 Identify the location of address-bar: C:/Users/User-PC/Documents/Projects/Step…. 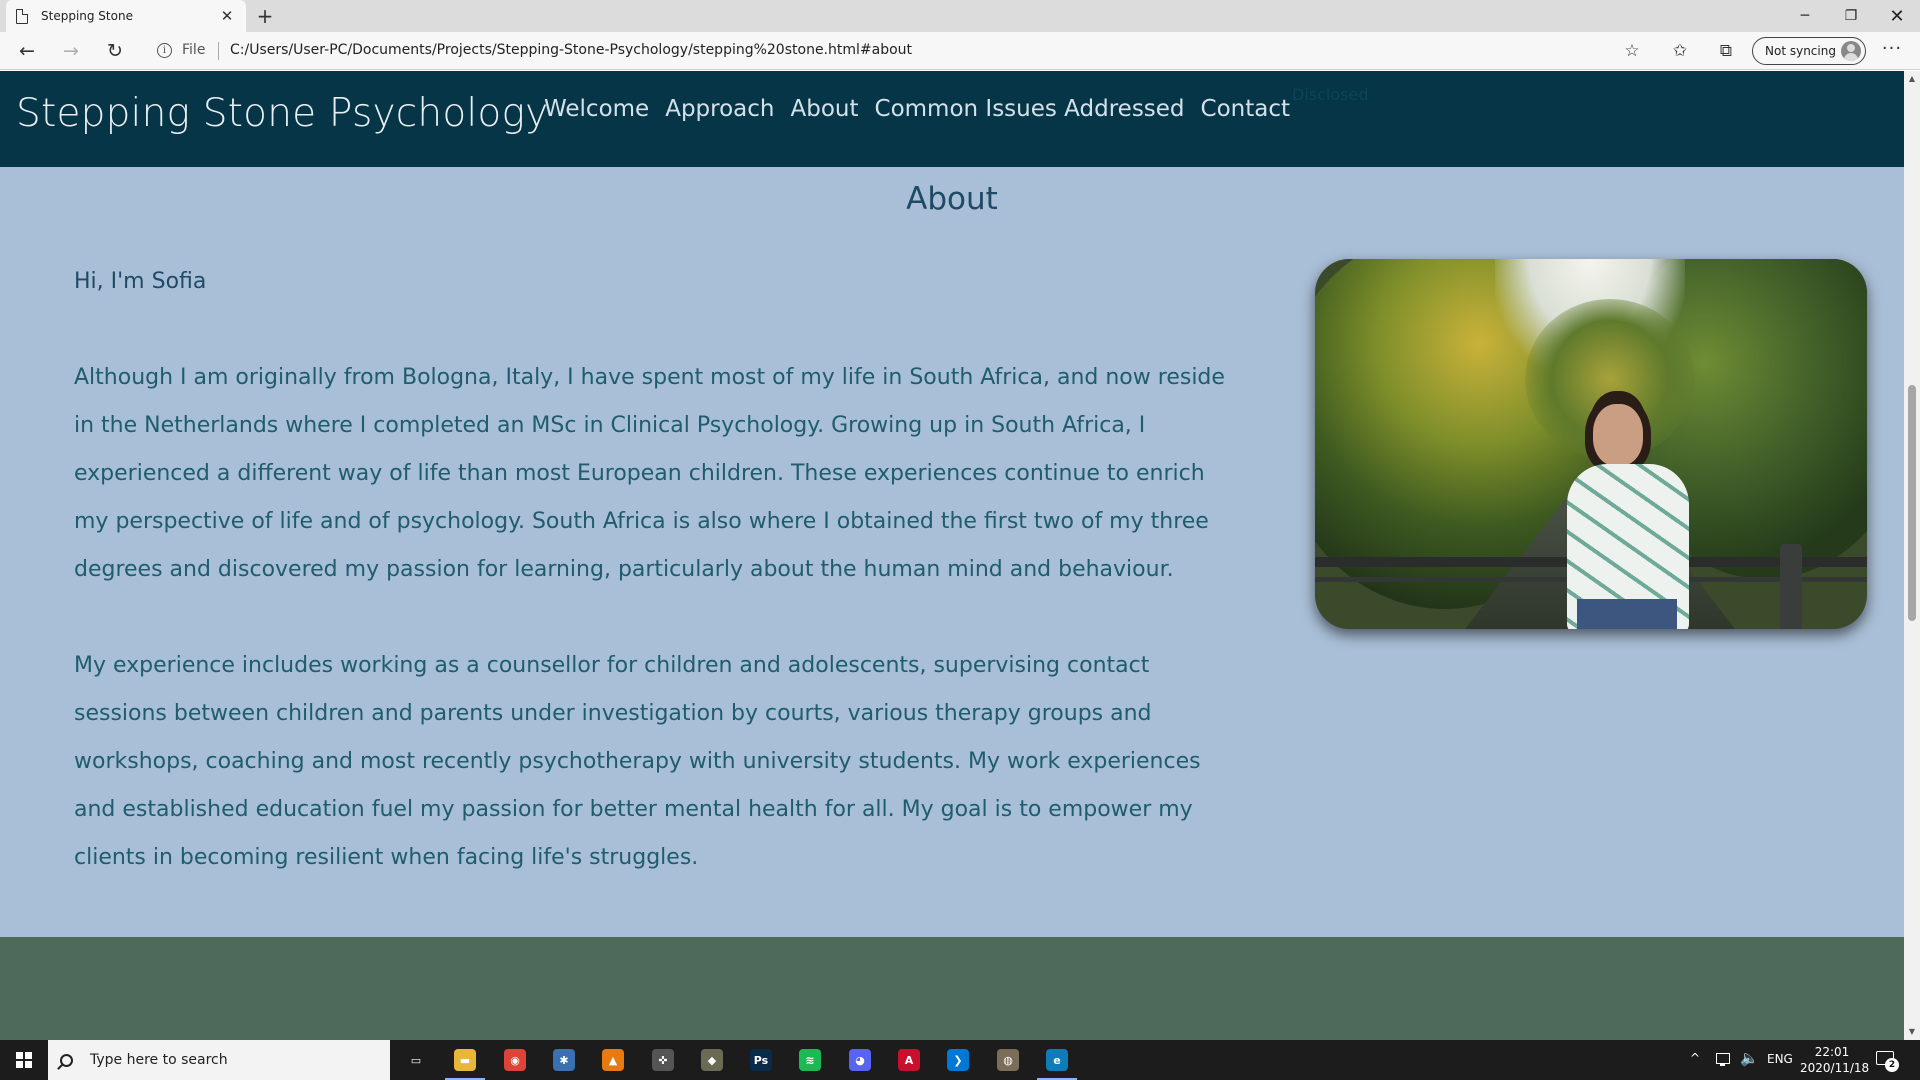
(571, 50).